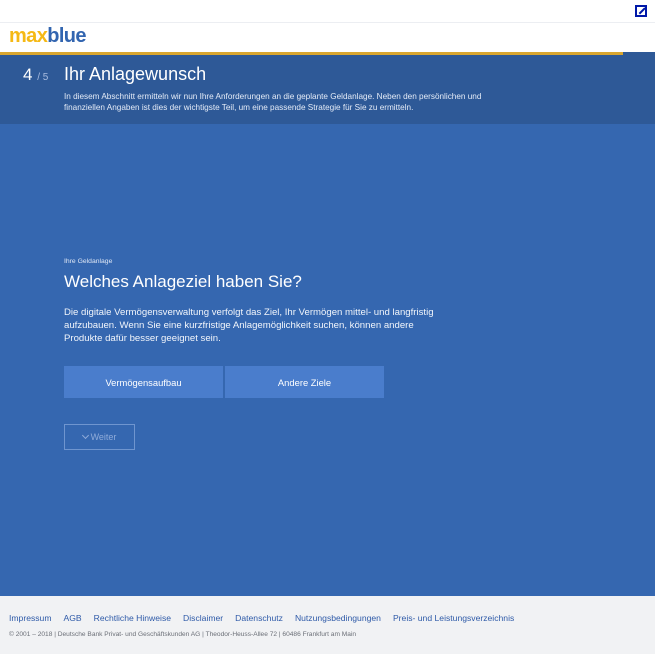 The width and height of the screenshot is (655, 654). What do you see at coordinates (30, 618) in the screenshot?
I see `footer-link-impressum: Impressum` at bounding box center [30, 618].